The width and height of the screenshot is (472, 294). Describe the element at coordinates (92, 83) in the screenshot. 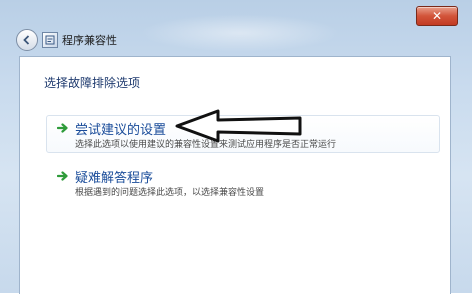

I see `page-heading: 选择故障排除选项` at that location.